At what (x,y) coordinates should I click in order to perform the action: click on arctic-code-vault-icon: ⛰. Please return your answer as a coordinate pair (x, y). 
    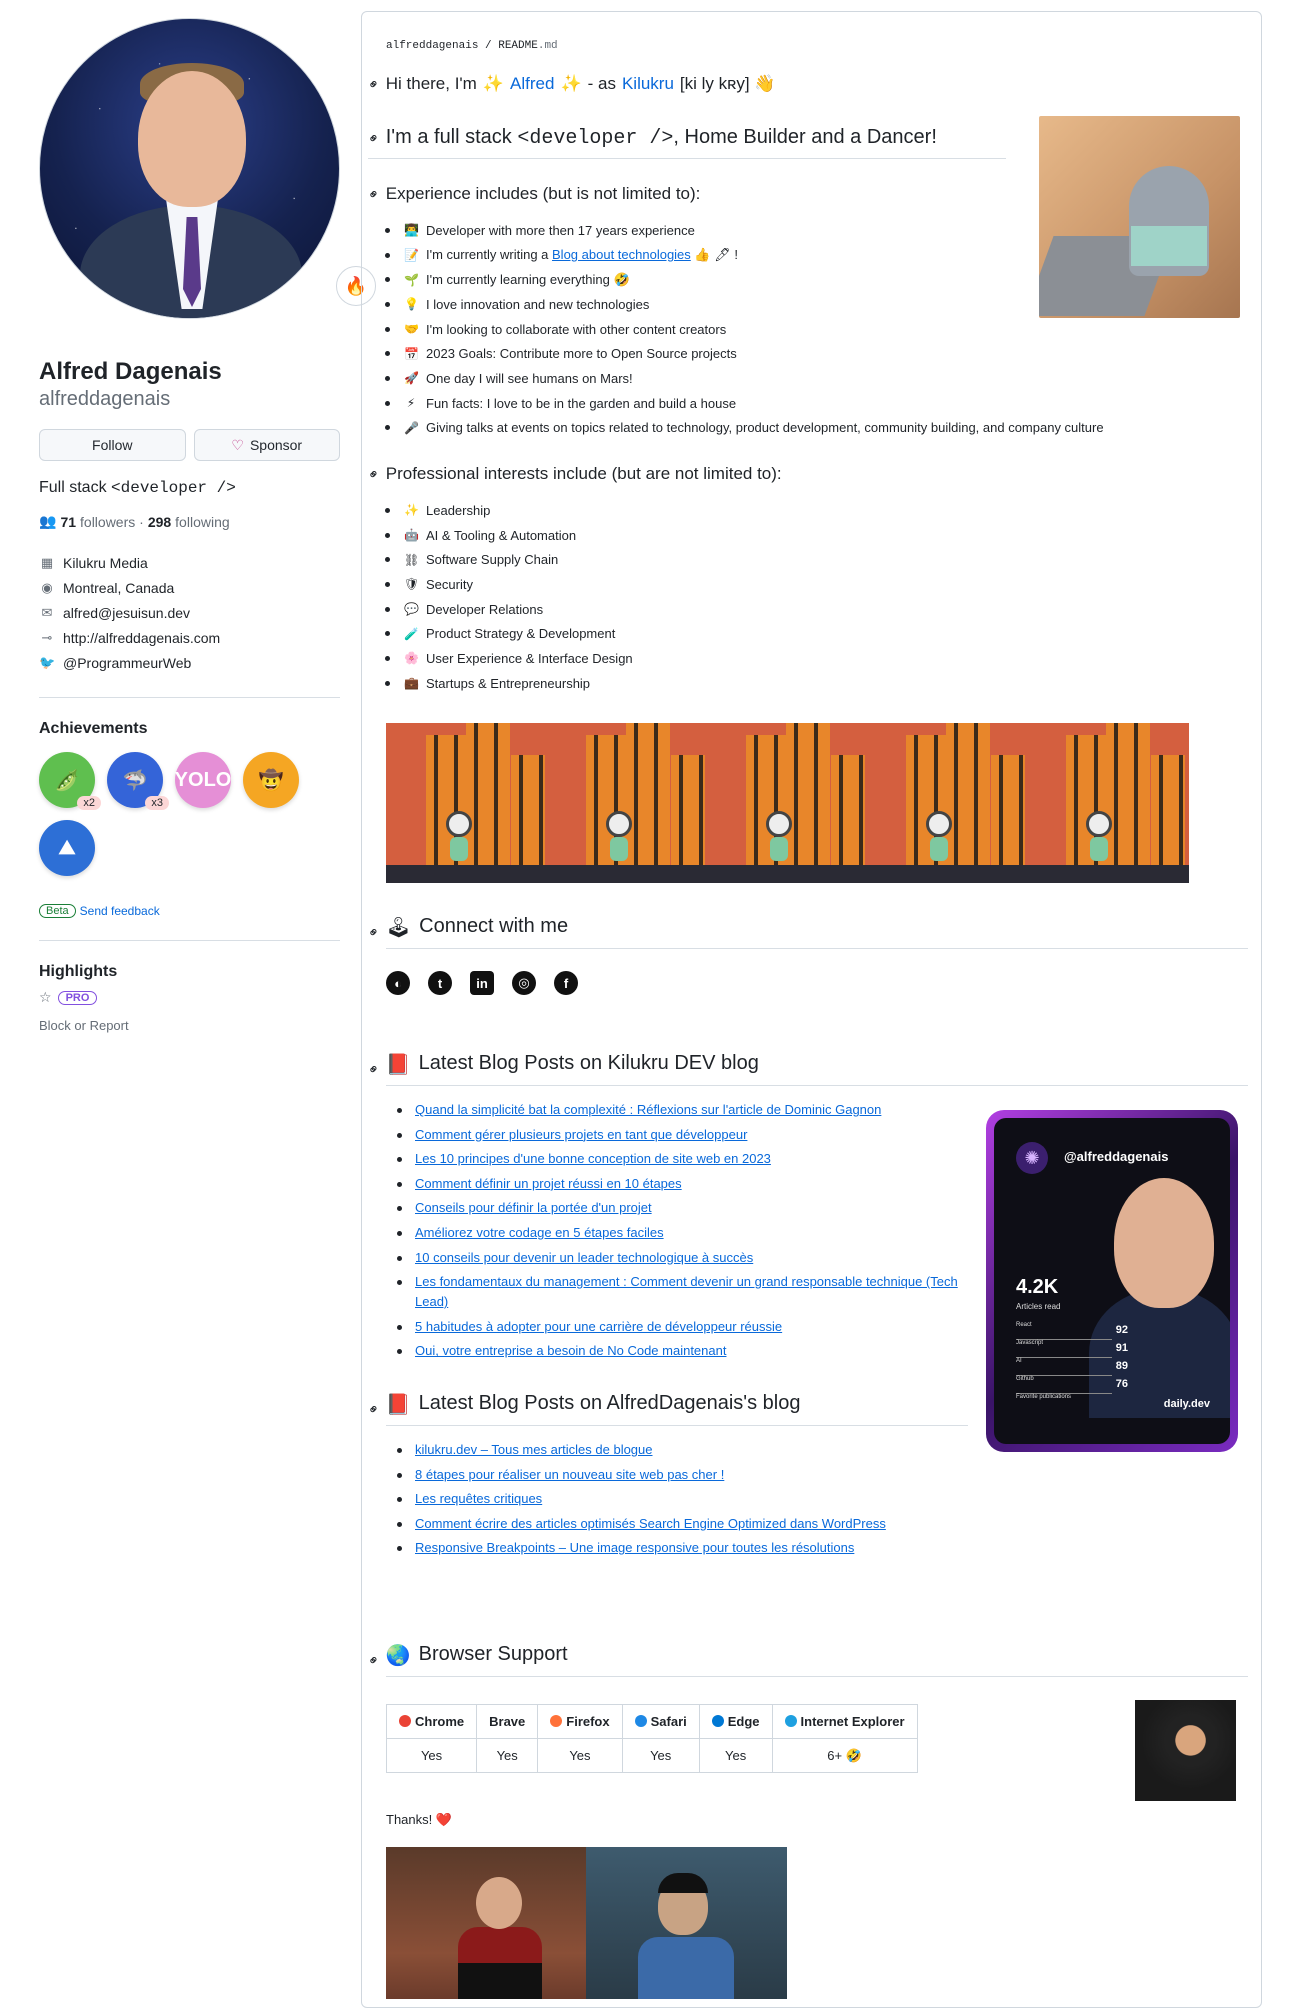
    Looking at the image, I should click on (67, 848).